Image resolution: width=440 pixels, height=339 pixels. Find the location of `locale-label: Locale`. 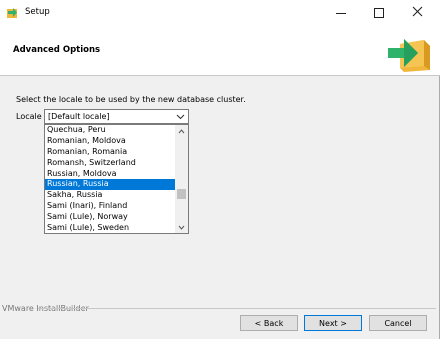

locale-label: Locale is located at coordinates (29, 116).